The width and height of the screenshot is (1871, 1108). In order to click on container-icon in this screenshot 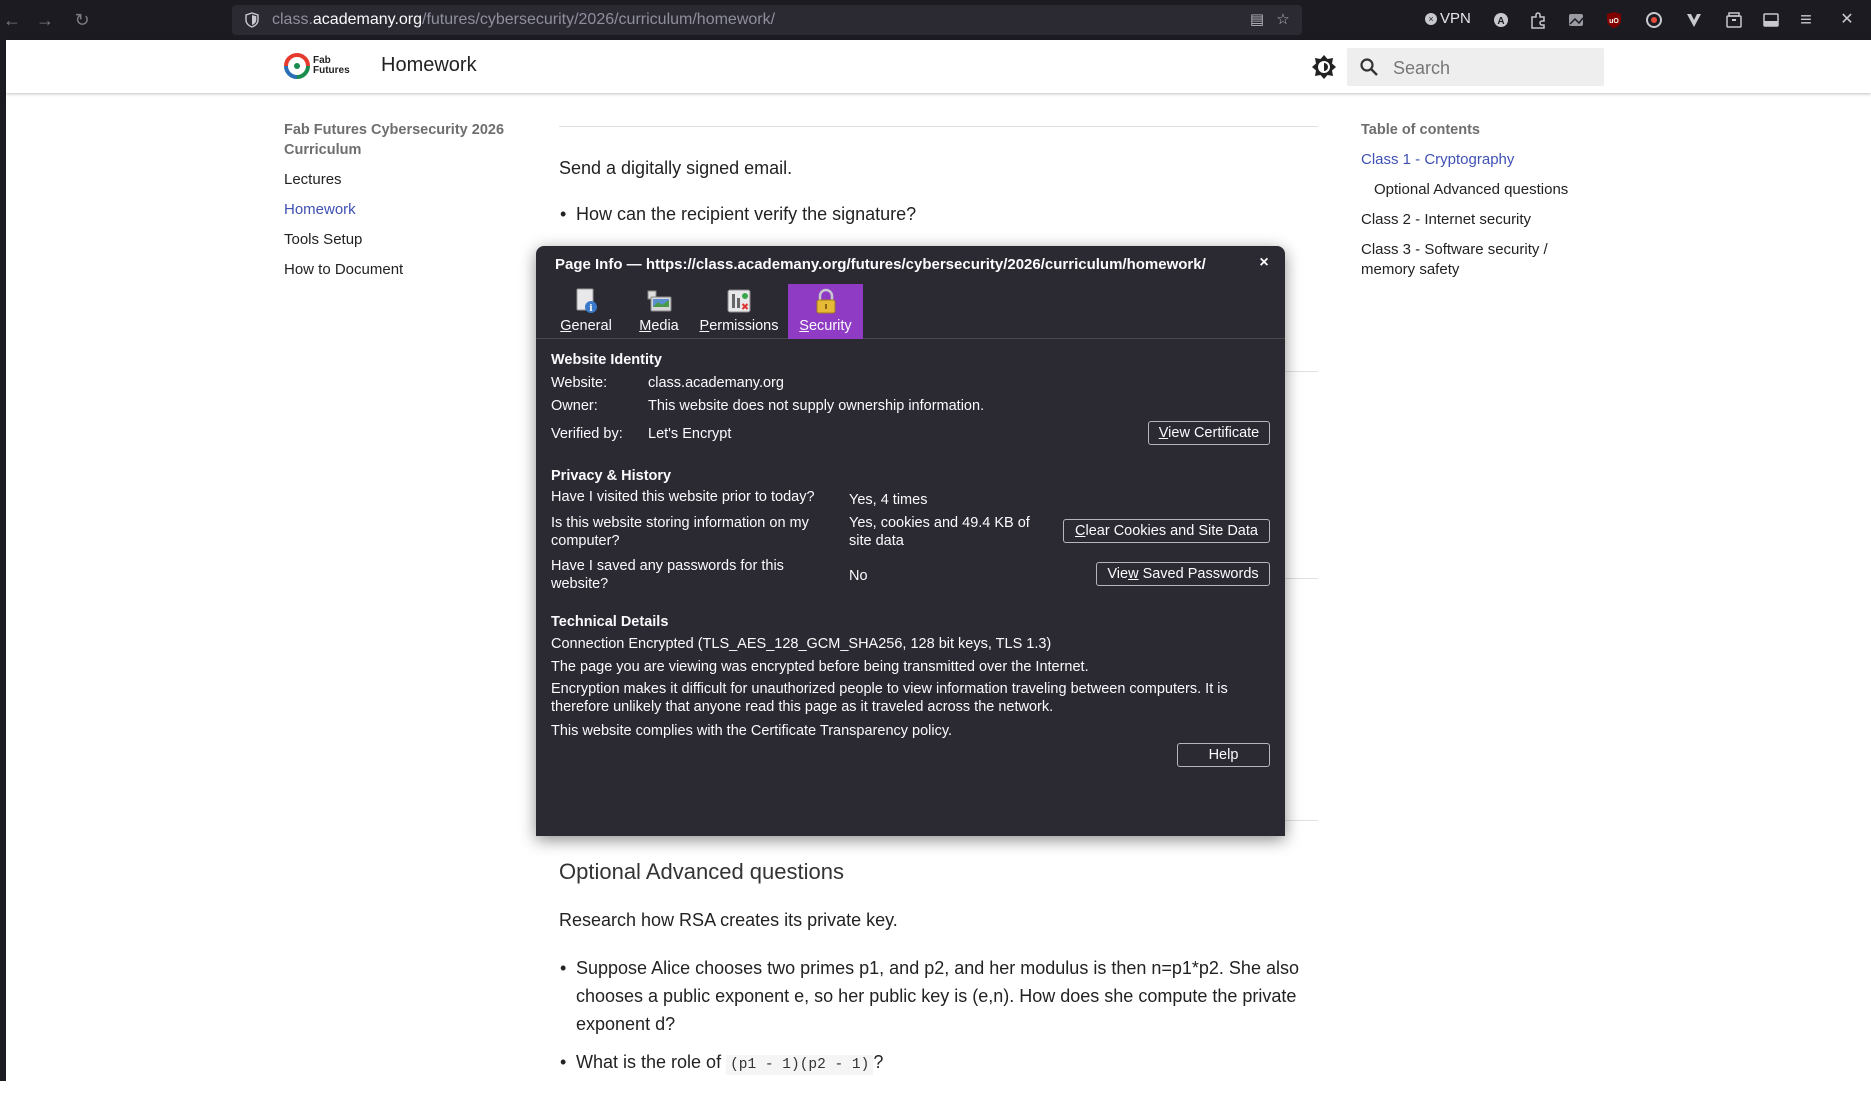, I will do `click(1734, 20)`.